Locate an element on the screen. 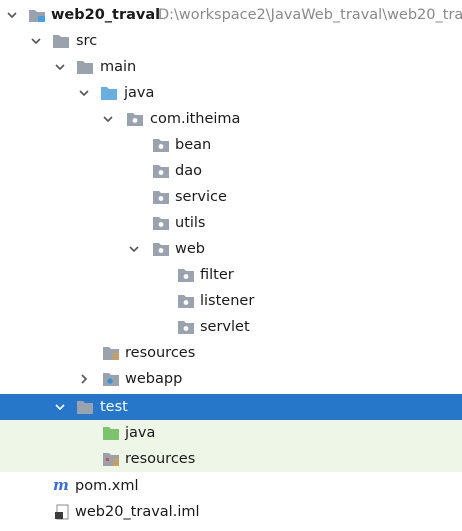 The image size is (462, 531). tree-row-webapp: webapp is located at coordinates (231, 379).